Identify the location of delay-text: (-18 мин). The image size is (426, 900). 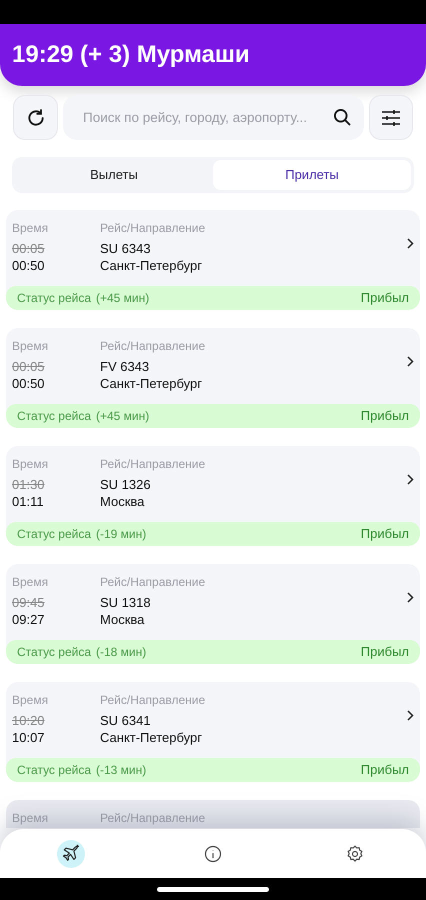
(121, 652).